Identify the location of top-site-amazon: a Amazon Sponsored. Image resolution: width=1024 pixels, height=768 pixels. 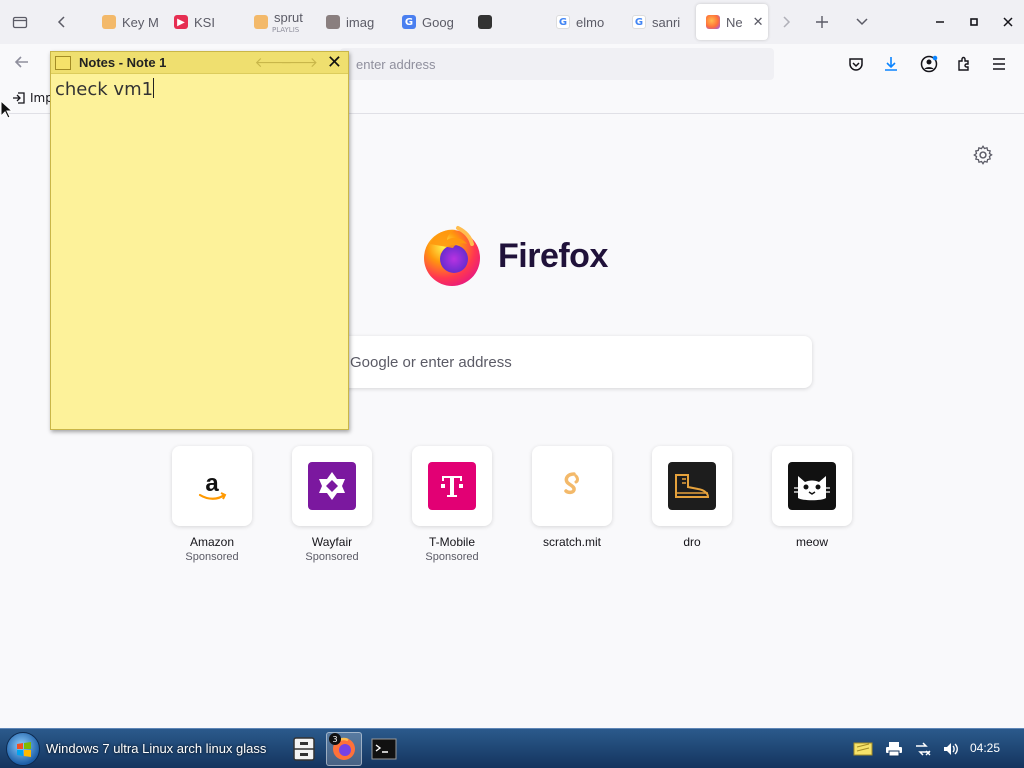
(212, 504).